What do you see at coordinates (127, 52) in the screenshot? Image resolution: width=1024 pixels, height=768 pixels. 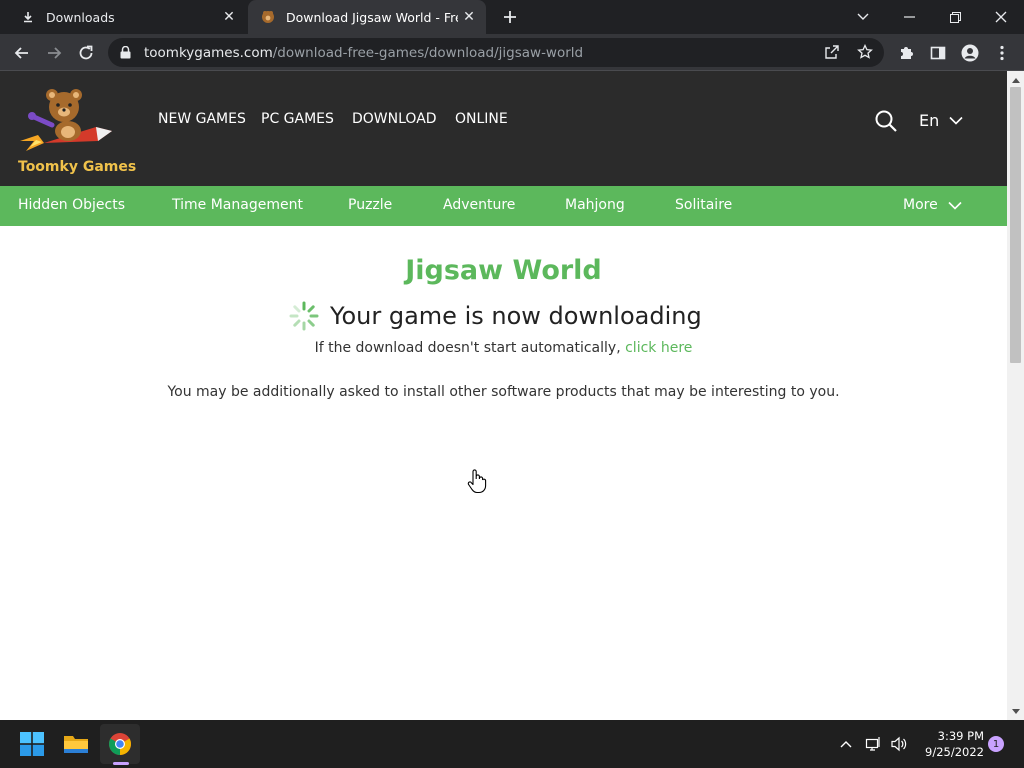 I see `lock-icon` at bounding box center [127, 52].